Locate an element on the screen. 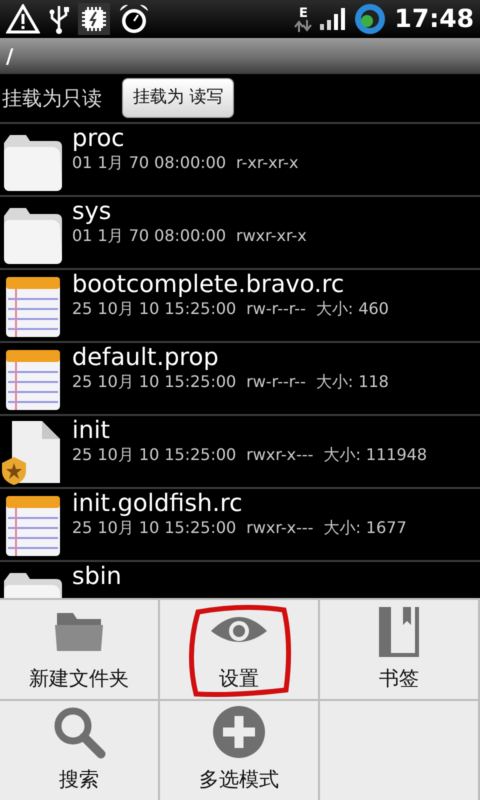 The width and height of the screenshot is (480, 800). file-name: proc is located at coordinates (99, 138).